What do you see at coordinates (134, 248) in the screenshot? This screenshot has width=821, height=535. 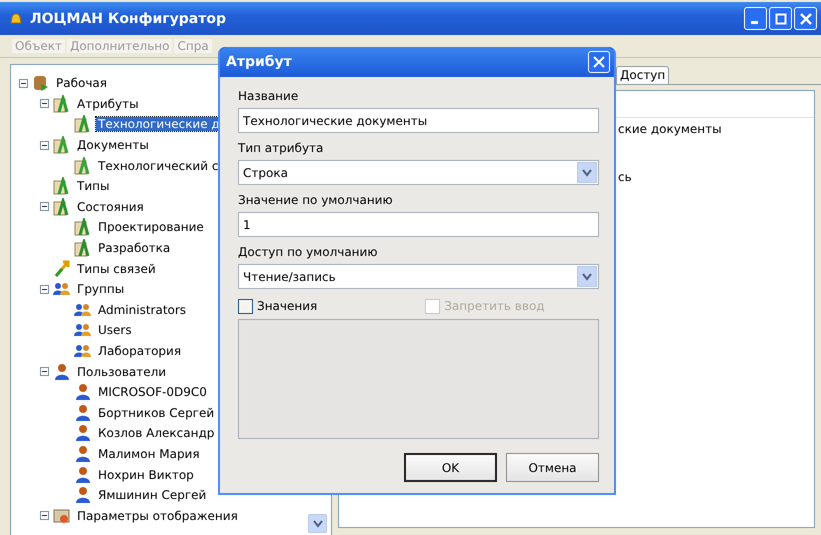 I see `tree-item: Разработка` at bounding box center [134, 248].